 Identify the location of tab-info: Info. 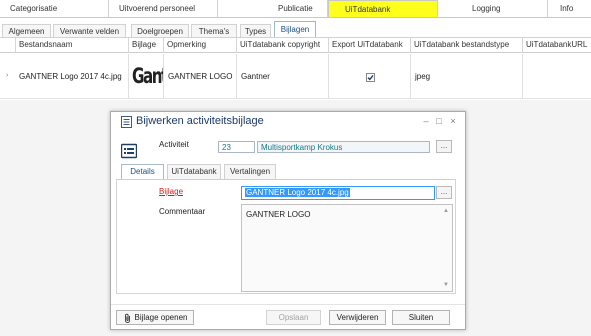
(569, 9).